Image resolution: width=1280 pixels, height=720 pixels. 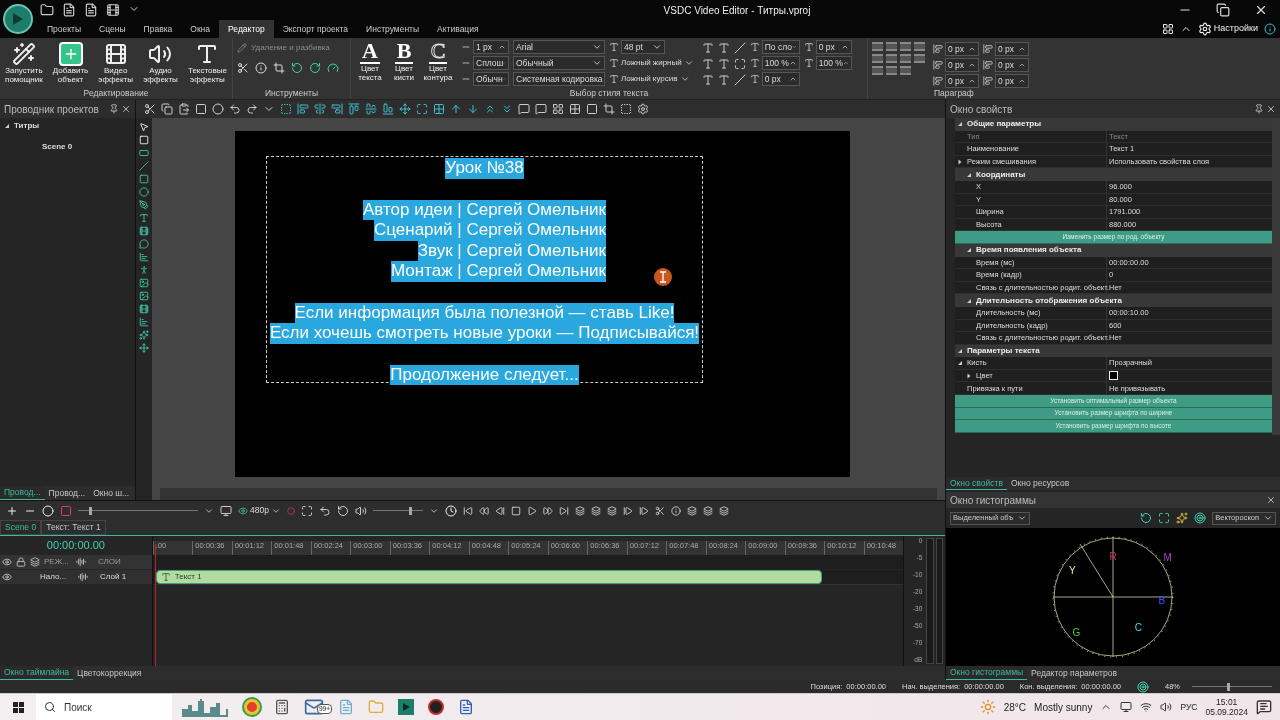 I want to click on undo-icon, so click(x=235, y=109).